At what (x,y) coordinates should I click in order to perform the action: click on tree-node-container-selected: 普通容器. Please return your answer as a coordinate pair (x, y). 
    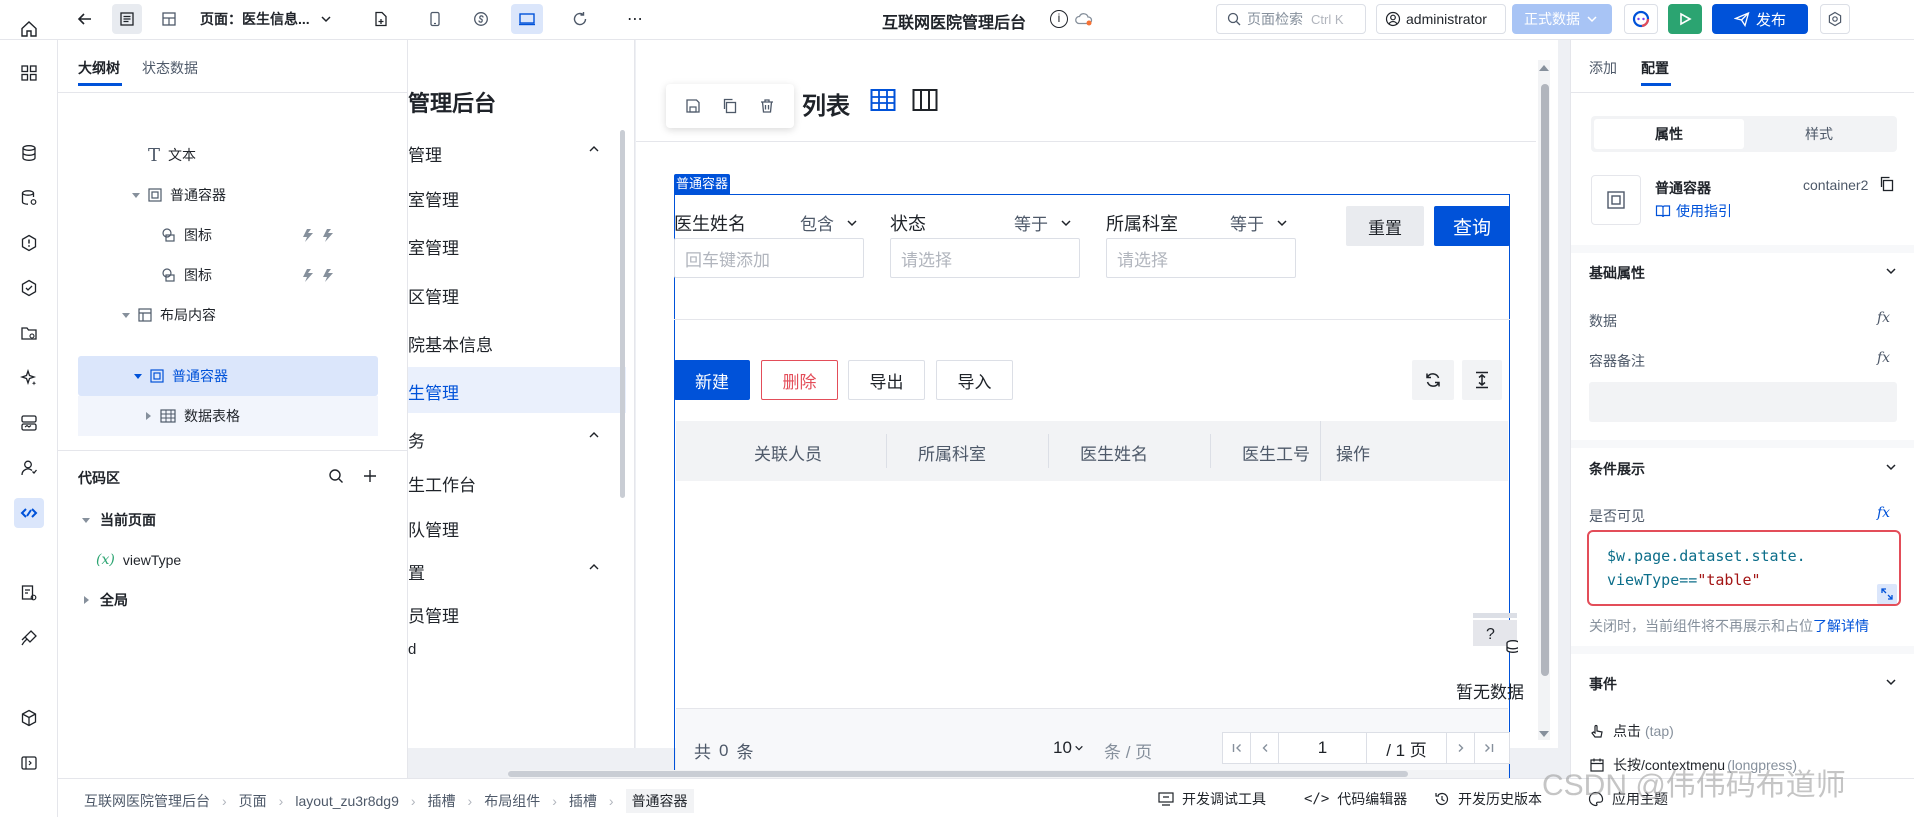
    Looking at the image, I should click on (181, 376).